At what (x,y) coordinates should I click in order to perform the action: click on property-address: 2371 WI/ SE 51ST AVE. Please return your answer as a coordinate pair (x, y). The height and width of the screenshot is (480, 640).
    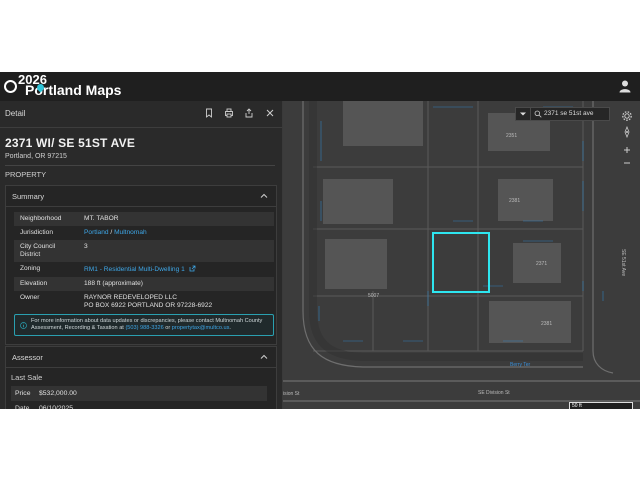
    Looking at the image, I should click on (70, 143).